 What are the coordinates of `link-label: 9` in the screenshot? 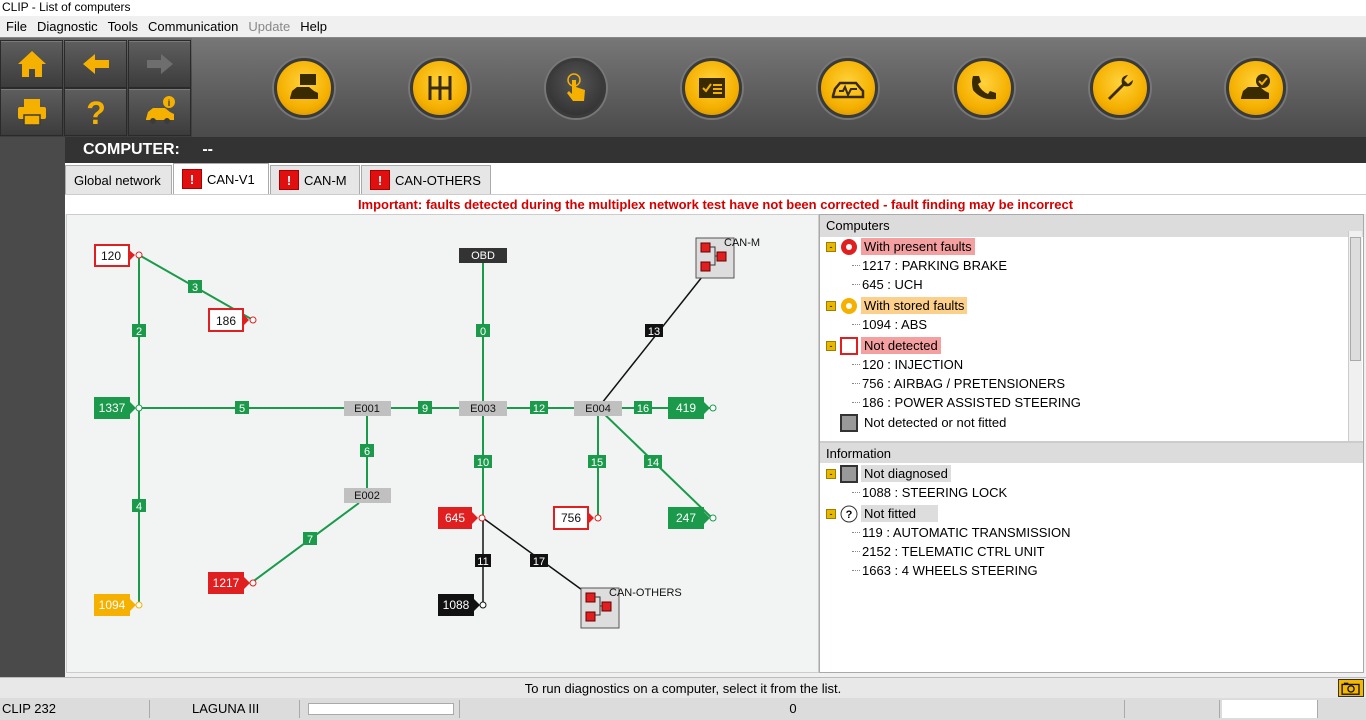 It's located at (425, 408).